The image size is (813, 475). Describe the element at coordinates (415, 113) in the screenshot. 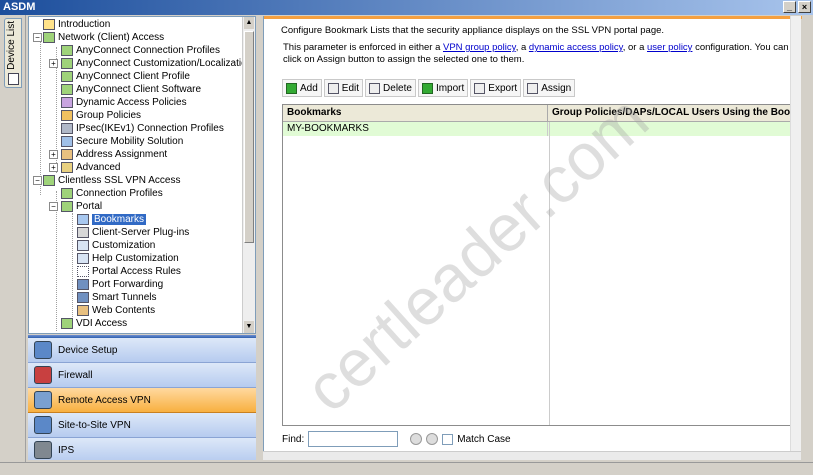

I see `column-header-bookmarks: Bookmarks` at that location.